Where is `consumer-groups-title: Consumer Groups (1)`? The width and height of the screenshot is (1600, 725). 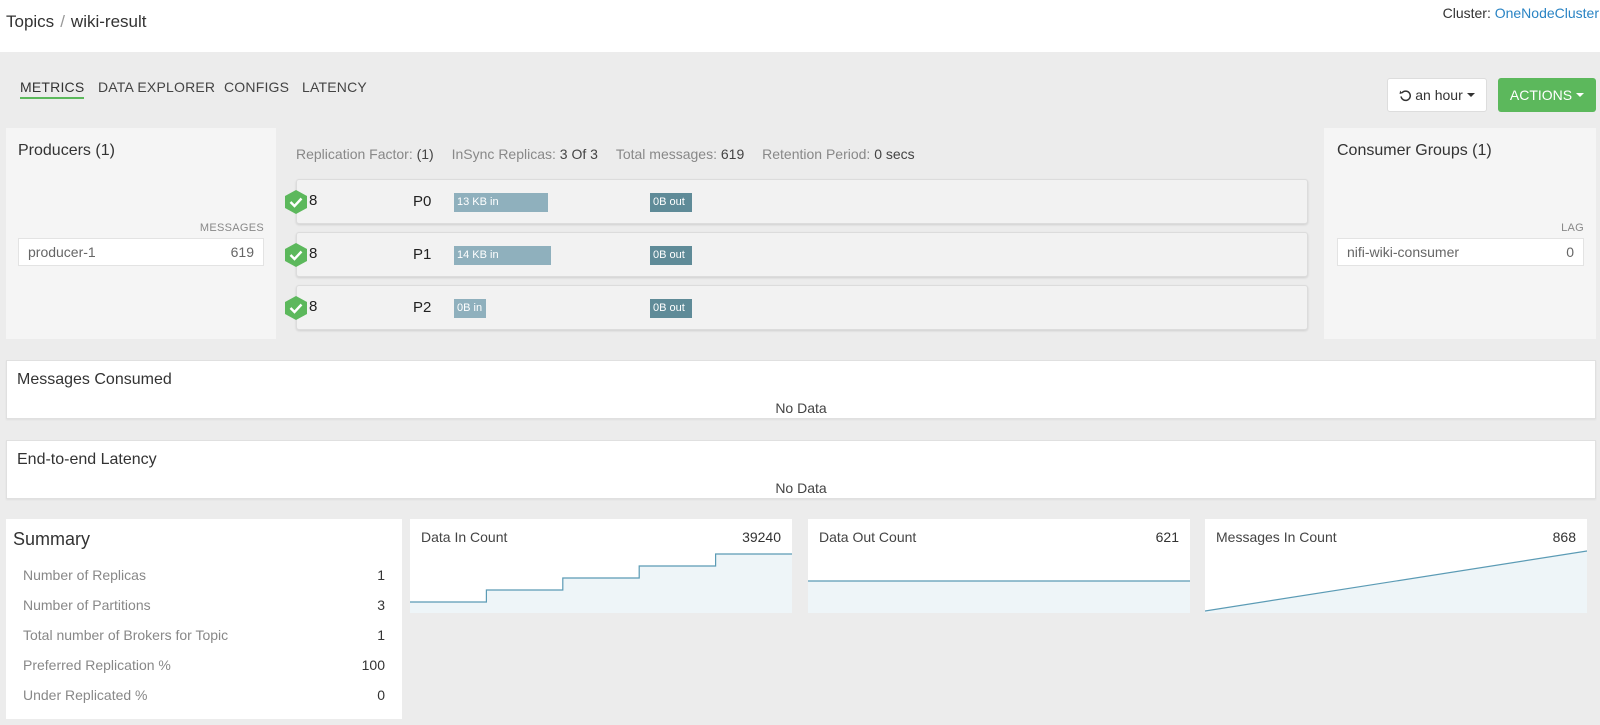 consumer-groups-title: Consumer Groups (1) is located at coordinates (1414, 150).